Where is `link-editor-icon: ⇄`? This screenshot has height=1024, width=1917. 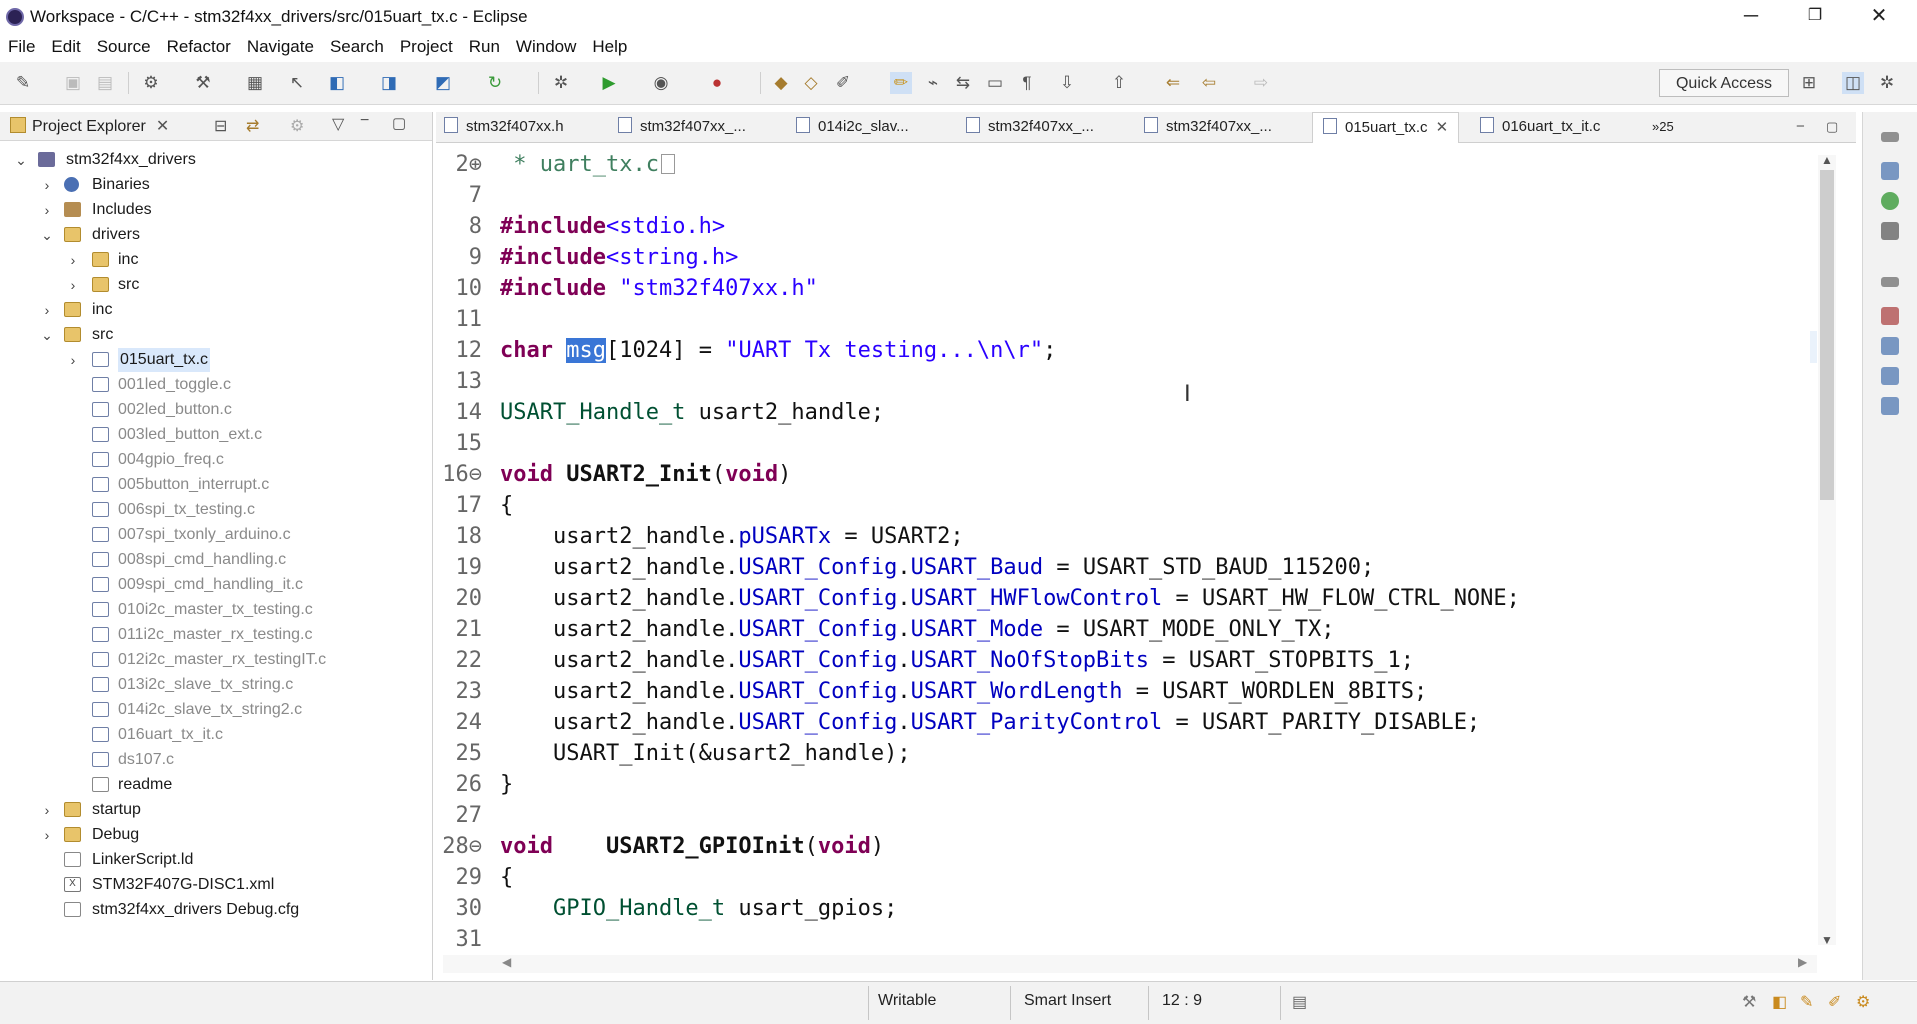 link-editor-icon: ⇄ is located at coordinates (252, 126).